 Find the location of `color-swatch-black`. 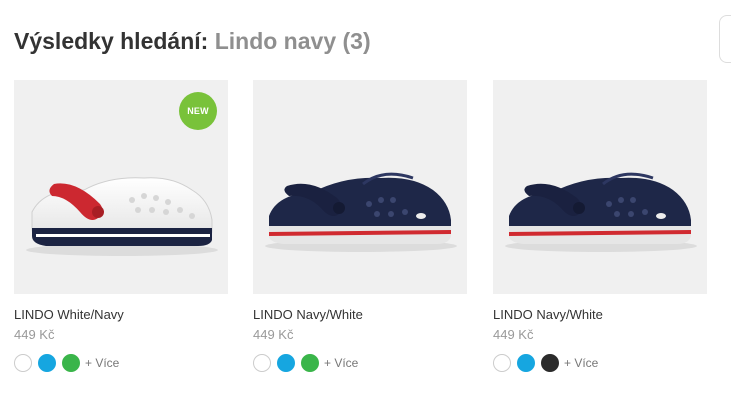

color-swatch-black is located at coordinates (550, 363).